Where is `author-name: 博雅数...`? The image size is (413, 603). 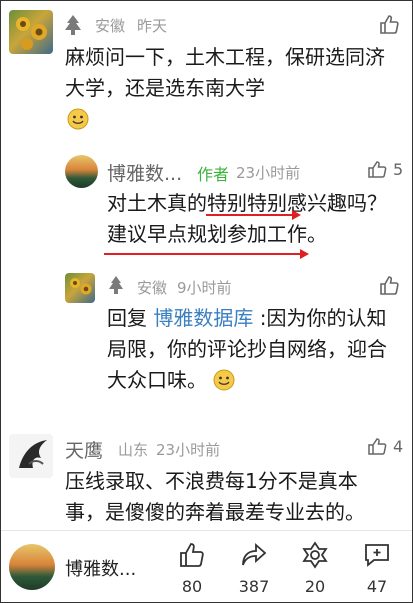
author-name: 博雅数... is located at coordinates (100, 568).